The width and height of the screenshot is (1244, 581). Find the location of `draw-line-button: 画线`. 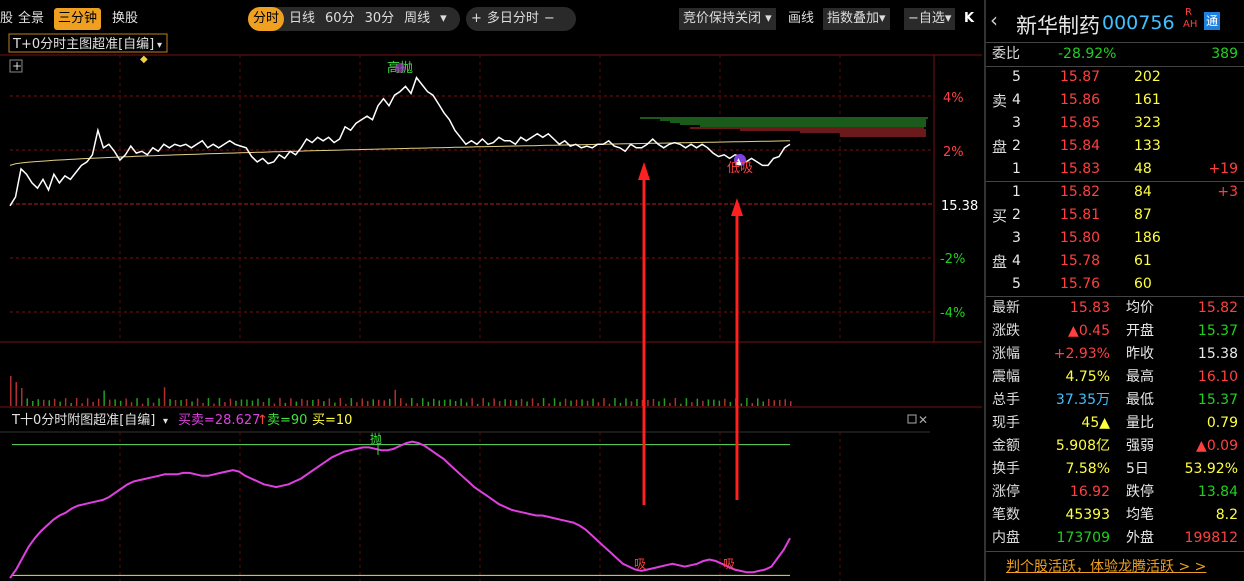

draw-line-button: 画线 is located at coordinates (801, 19).